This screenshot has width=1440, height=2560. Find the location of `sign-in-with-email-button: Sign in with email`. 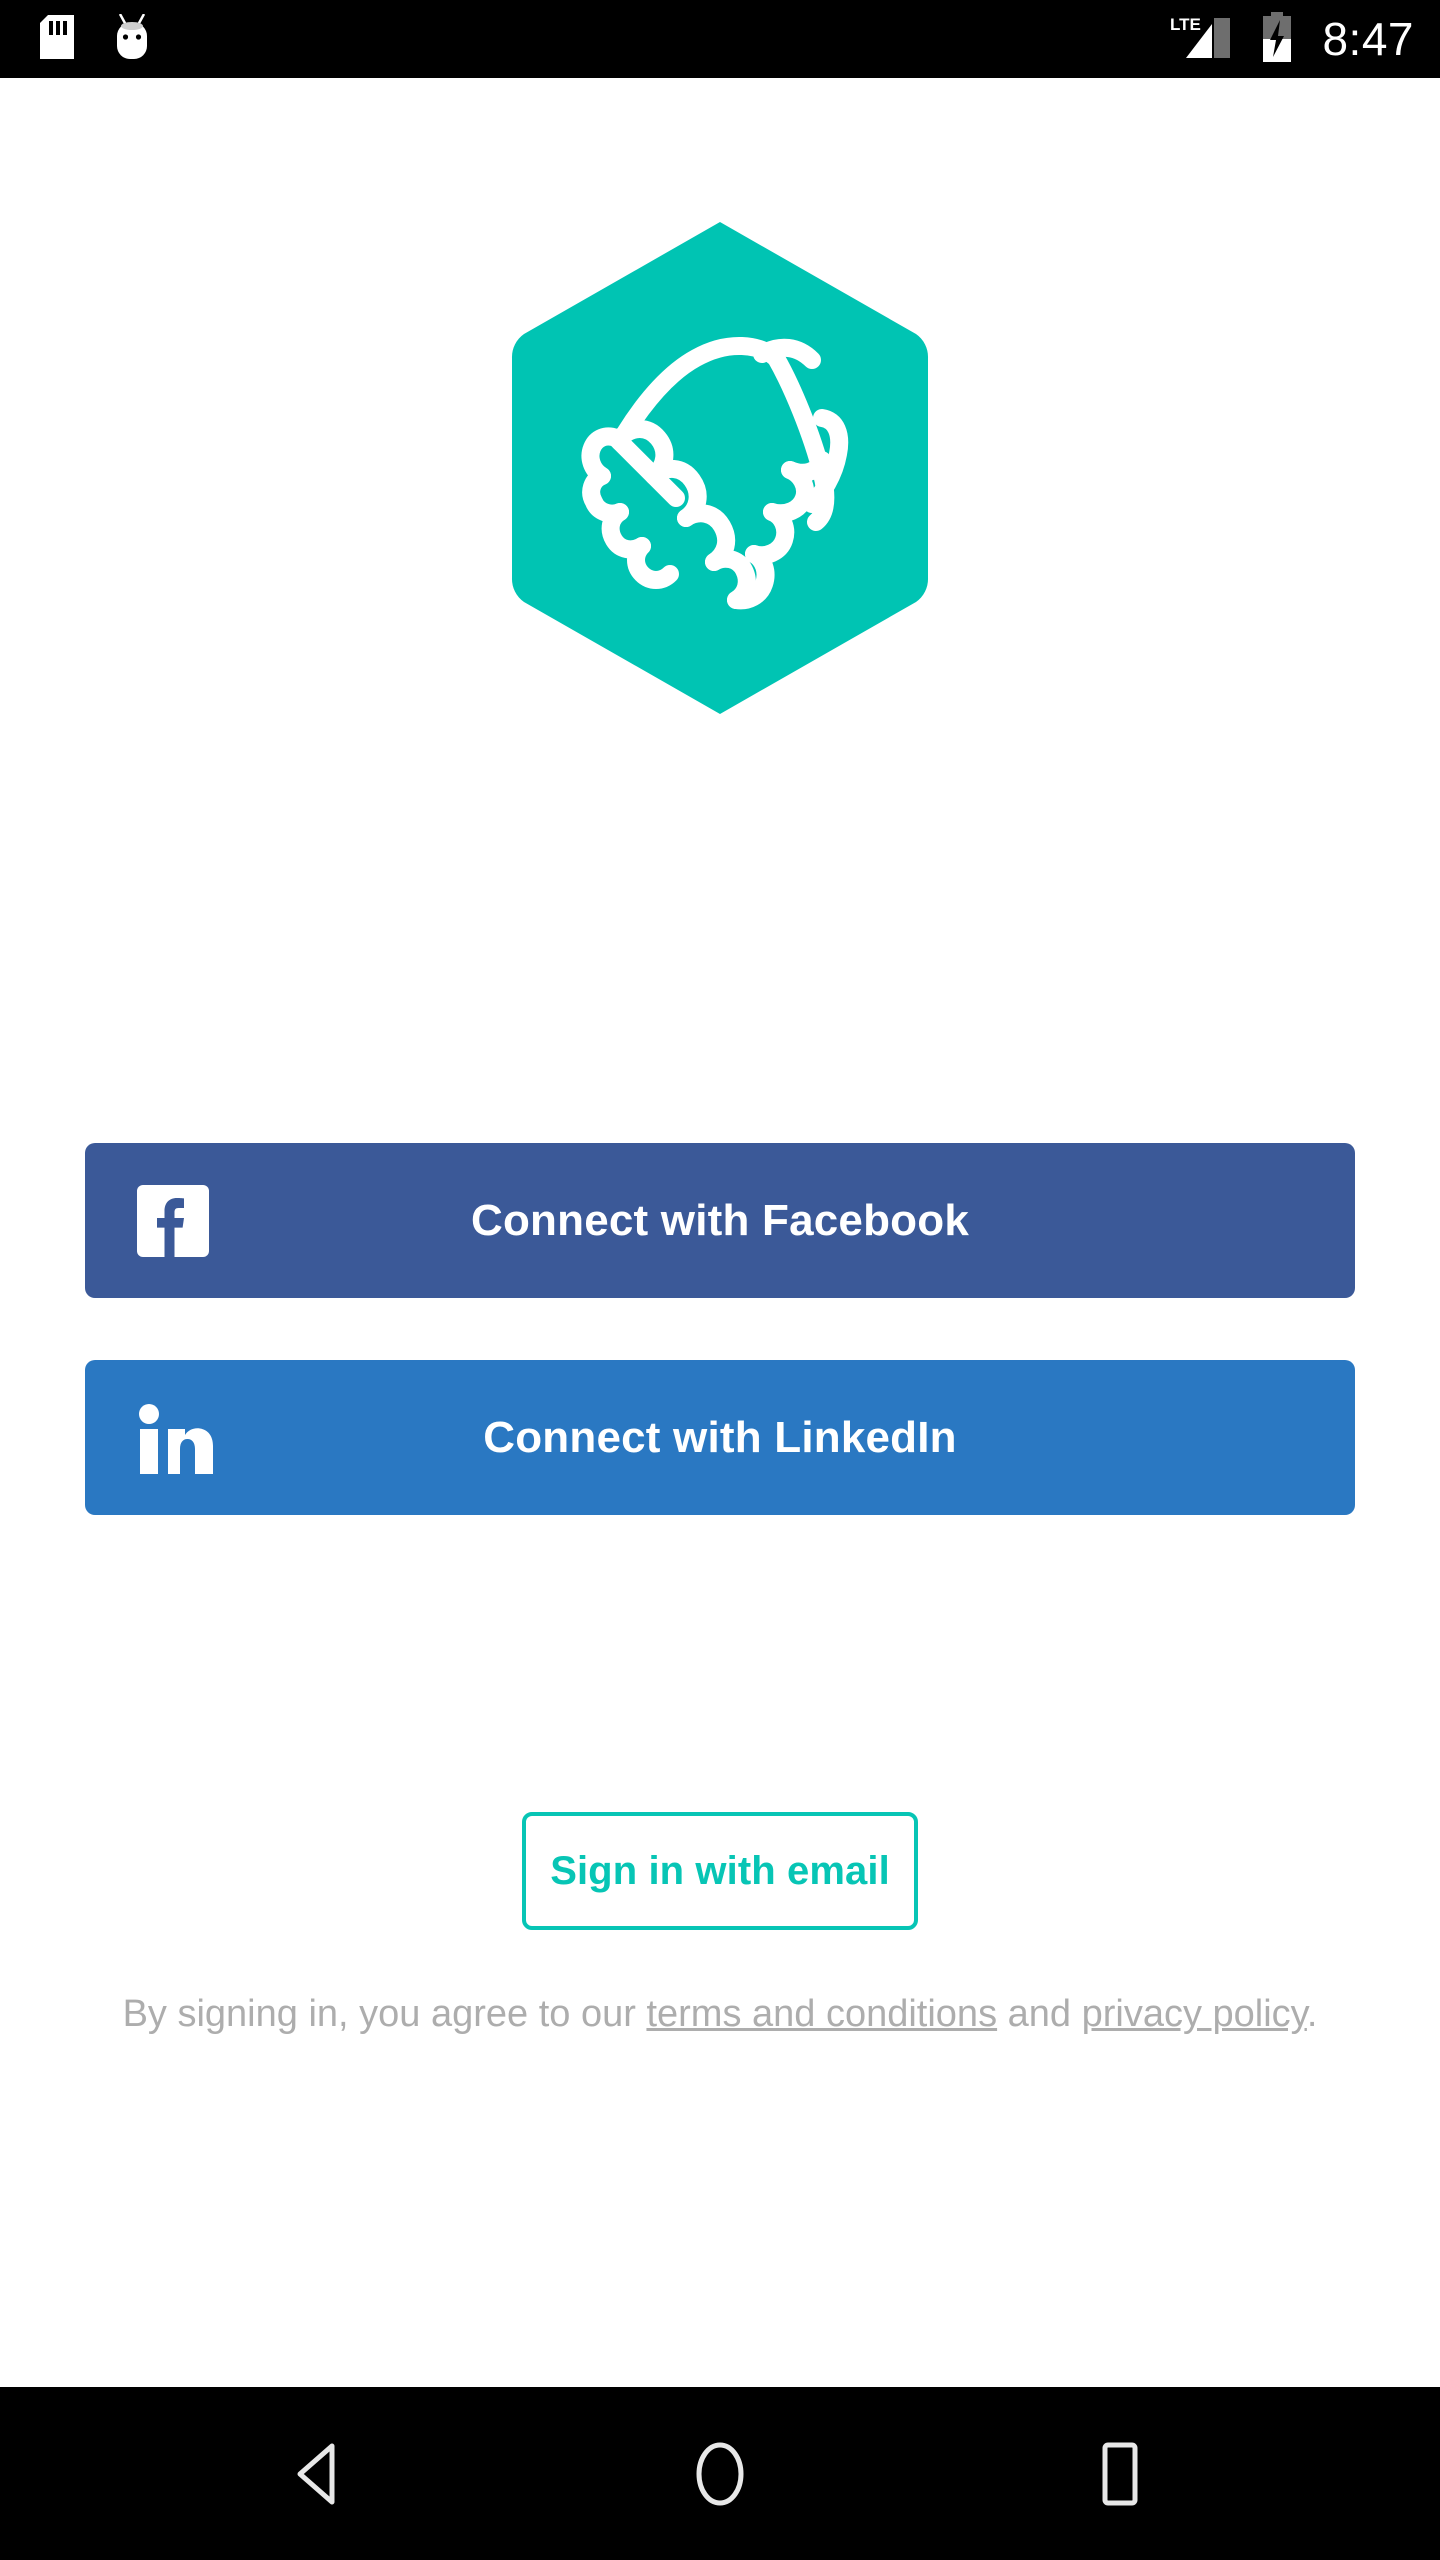

sign-in-with-email-button: Sign in with email is located at coordinates (720, 1871).